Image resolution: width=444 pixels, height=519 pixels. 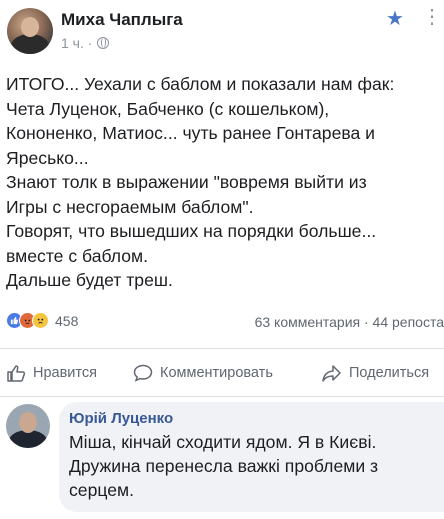 I want to click on like-label: Нравится, so click(x=65, y=373).